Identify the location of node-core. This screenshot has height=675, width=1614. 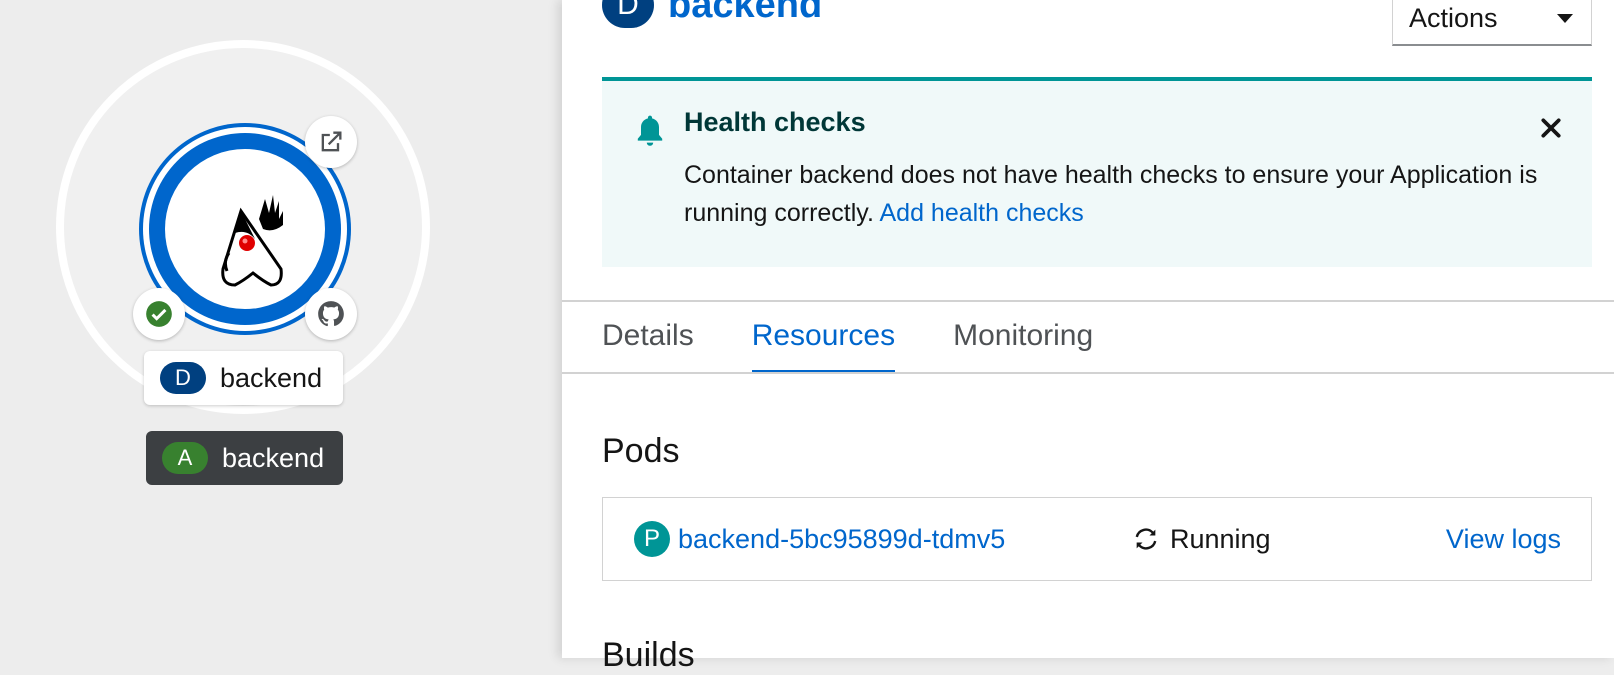
(245, 229).